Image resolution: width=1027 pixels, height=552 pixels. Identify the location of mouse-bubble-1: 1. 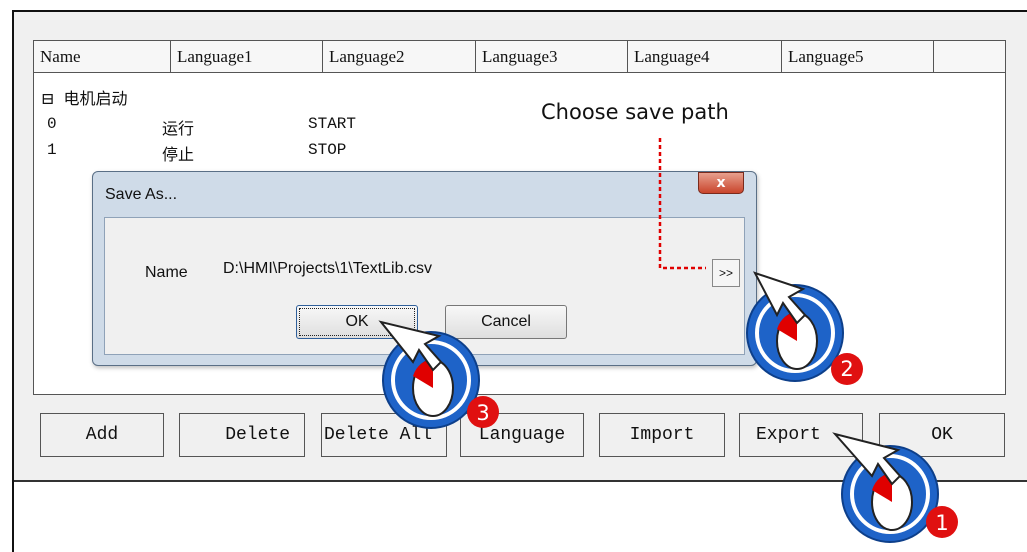
(895, 487).